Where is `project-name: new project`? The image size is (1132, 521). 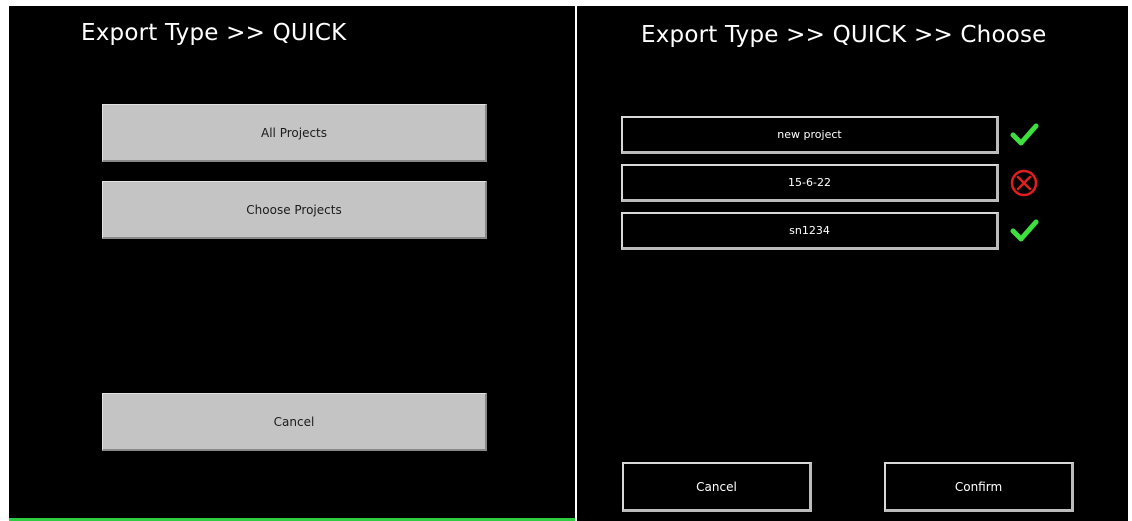 project-name: new project is located at coordinates (809, 134).